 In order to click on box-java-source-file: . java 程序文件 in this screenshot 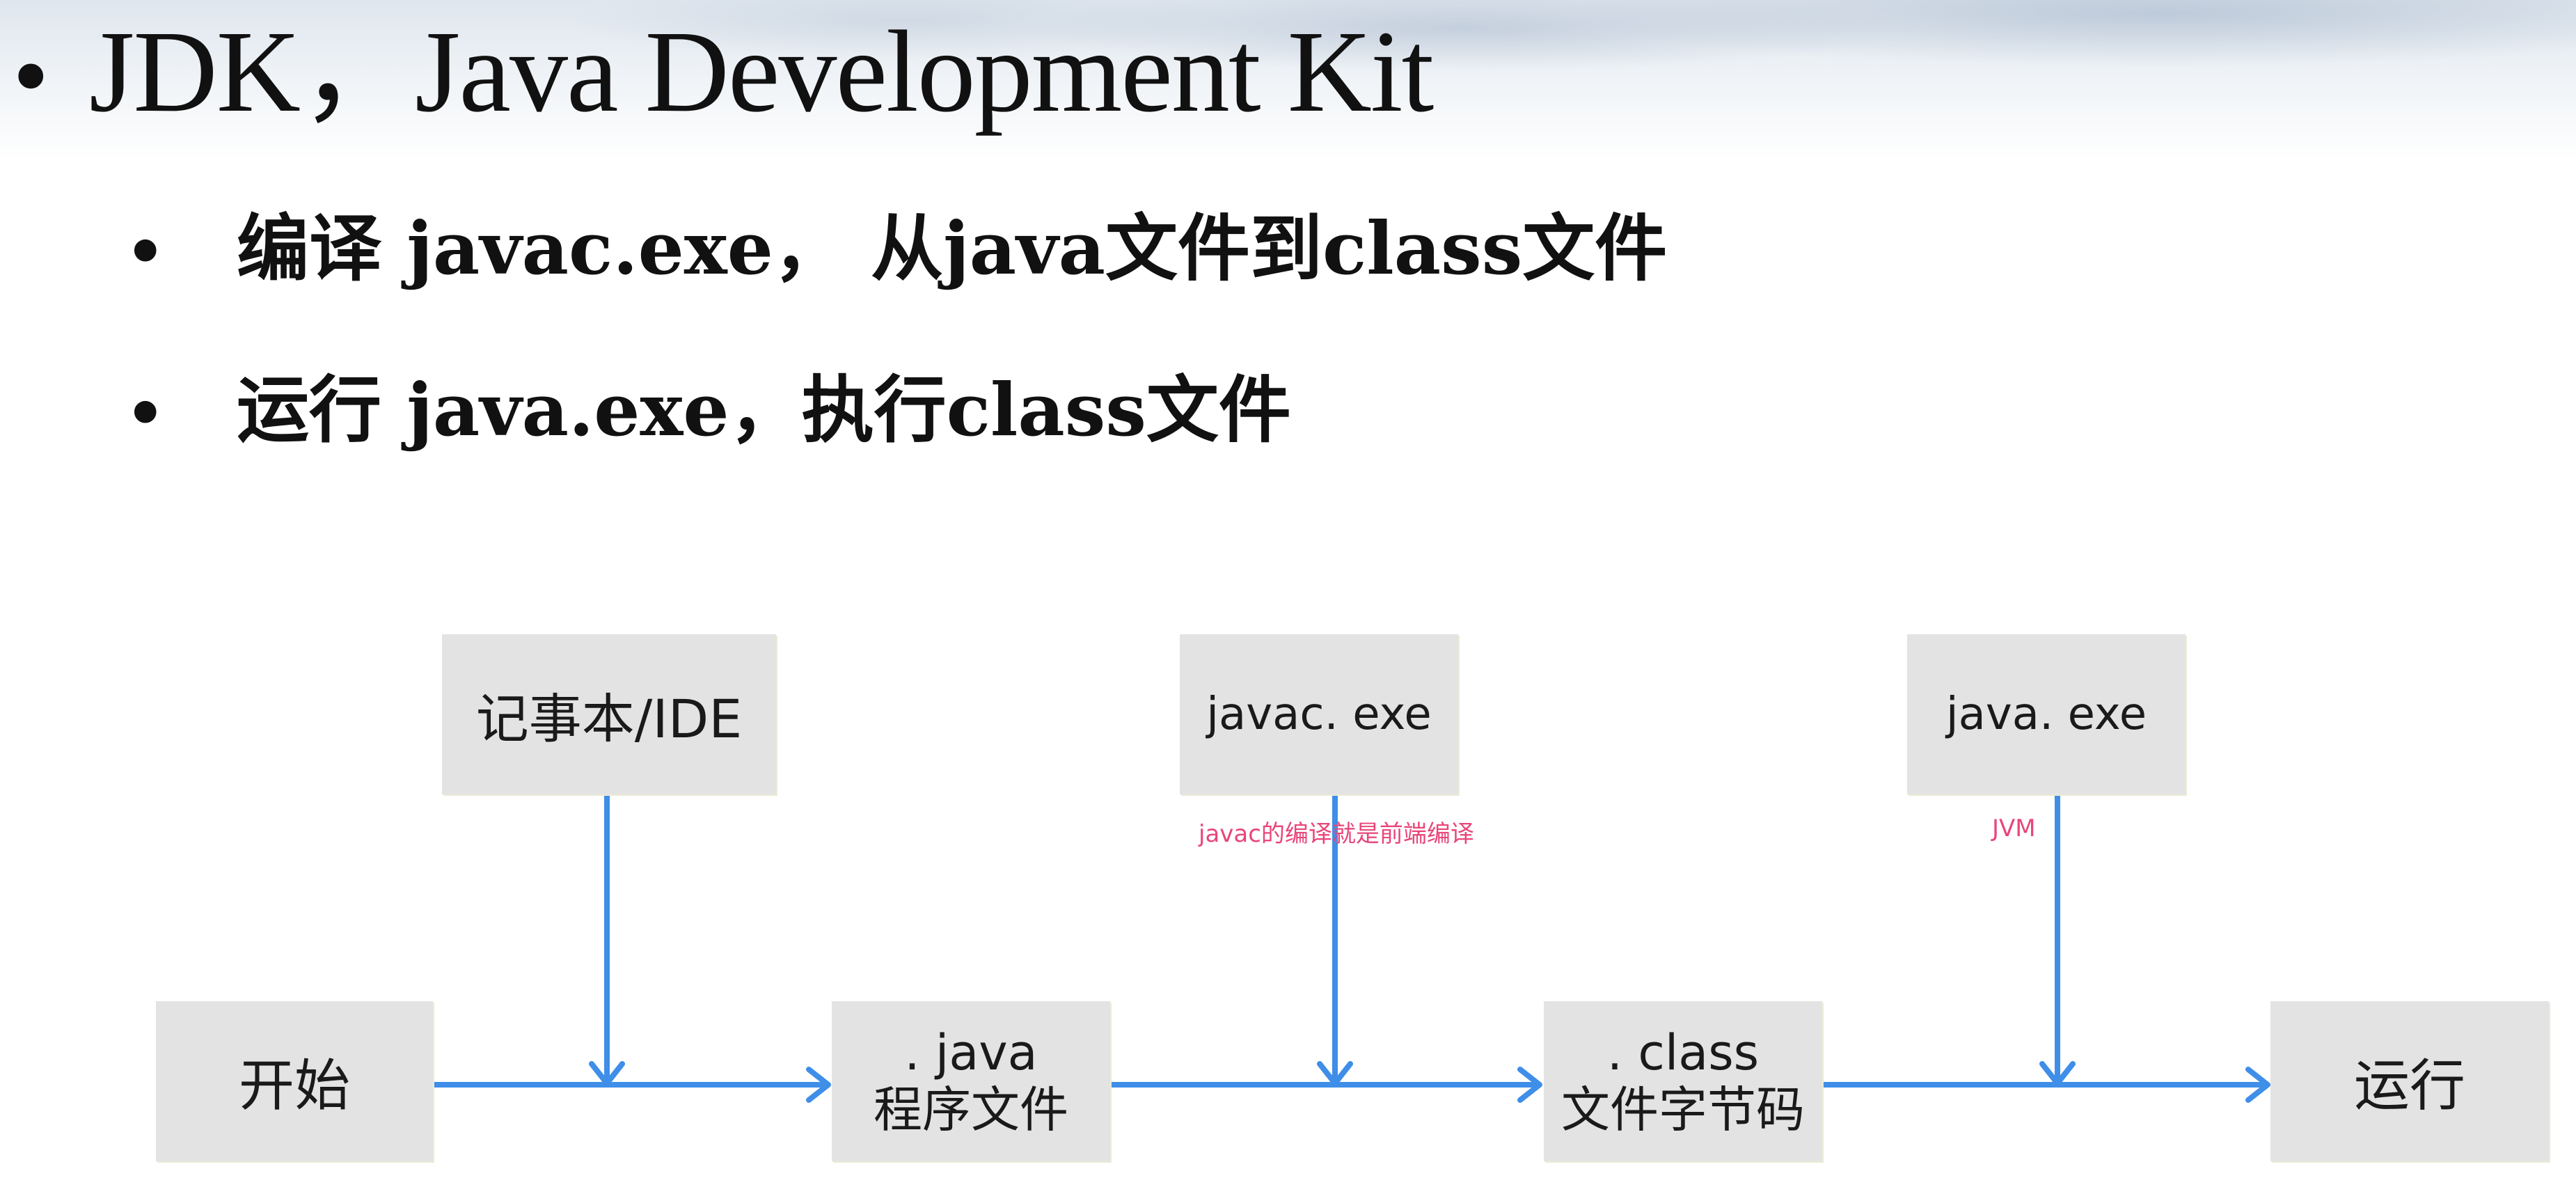, I will do `click(971, 1081)`.